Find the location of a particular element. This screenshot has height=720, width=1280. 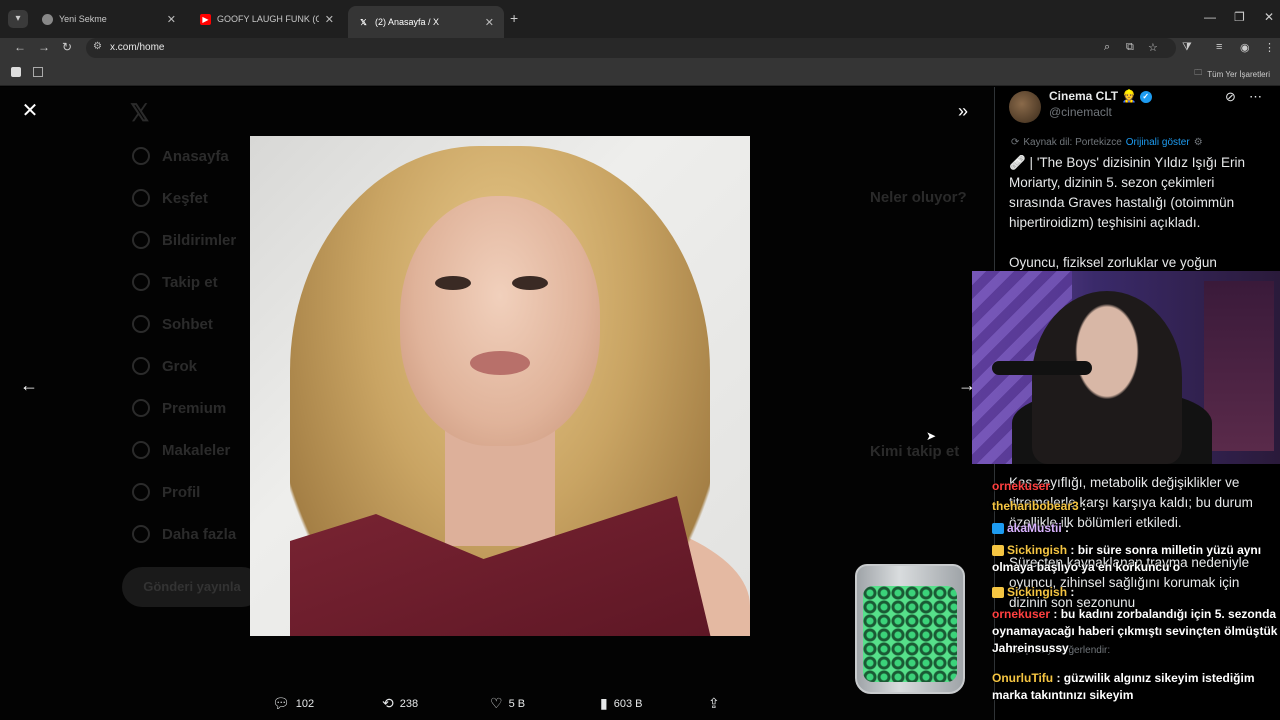

tweet-paragraph: Oyuncu, fiziksel zorluklar ve yoğun is located at coordinates (1113, 262).